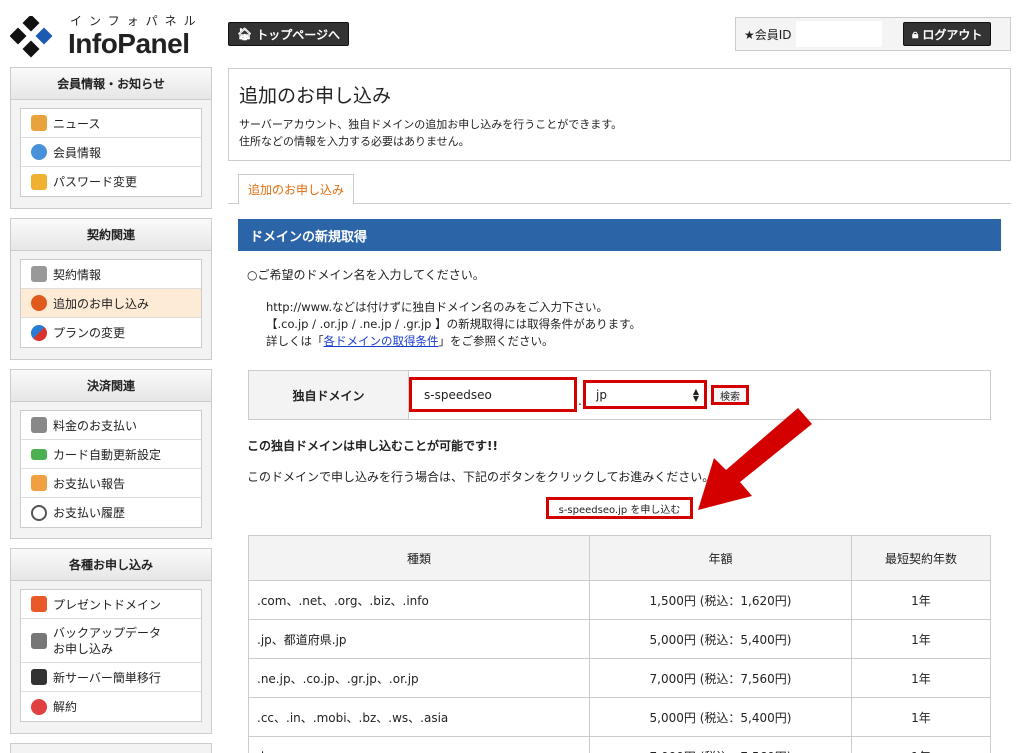 This screenshot has height=753, width=1024. Describe the element at coordinates (493, 394) in the screenshot. I see `domain-name-input: s-speedseo` at that location.